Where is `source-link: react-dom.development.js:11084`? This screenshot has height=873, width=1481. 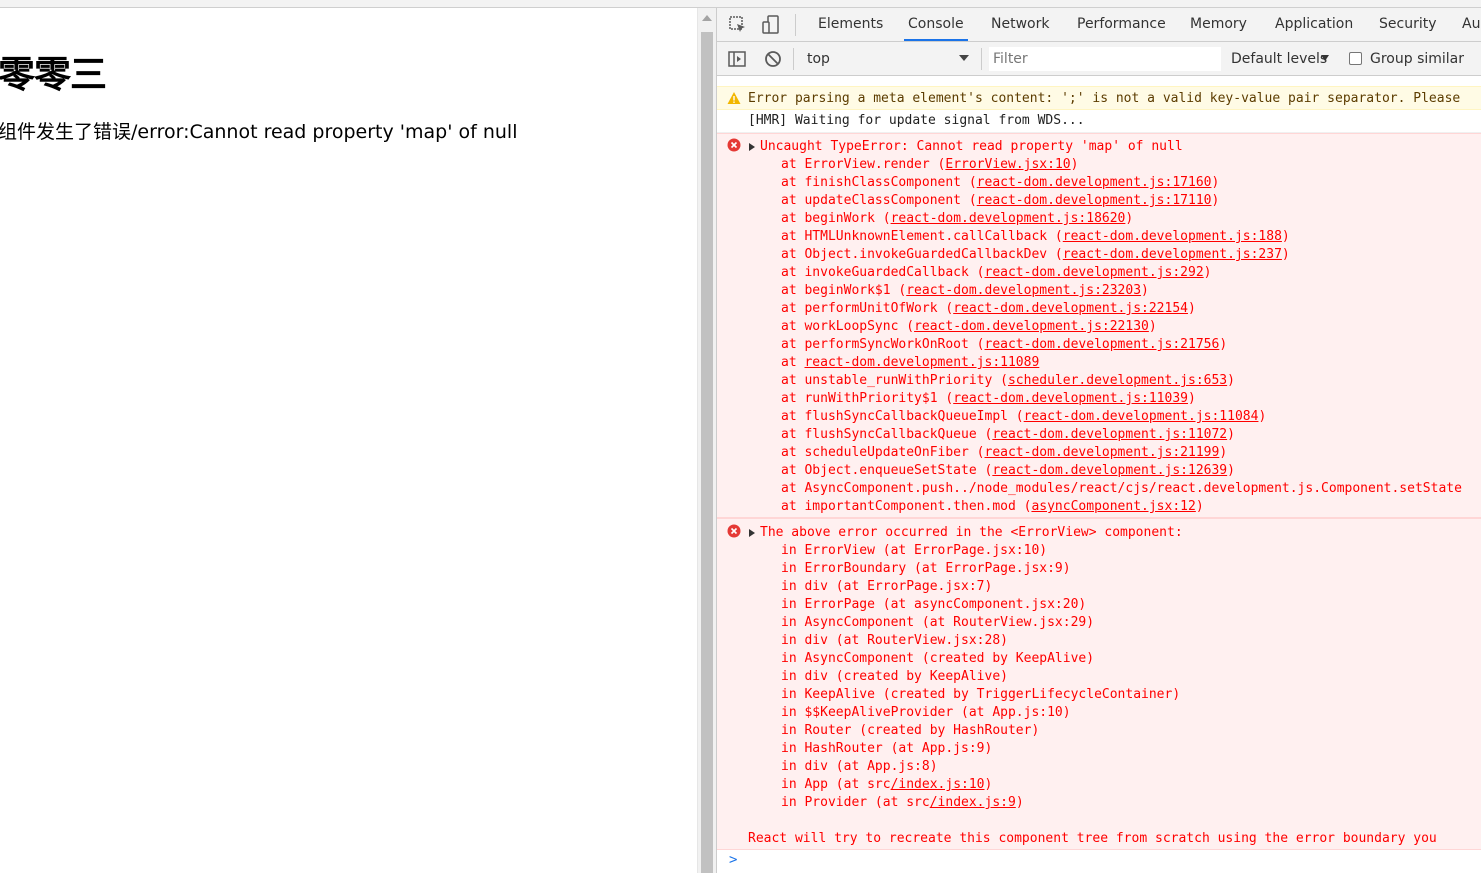
source-link: react-dom.development.js:11084 is located at coordinates (1141, 416).